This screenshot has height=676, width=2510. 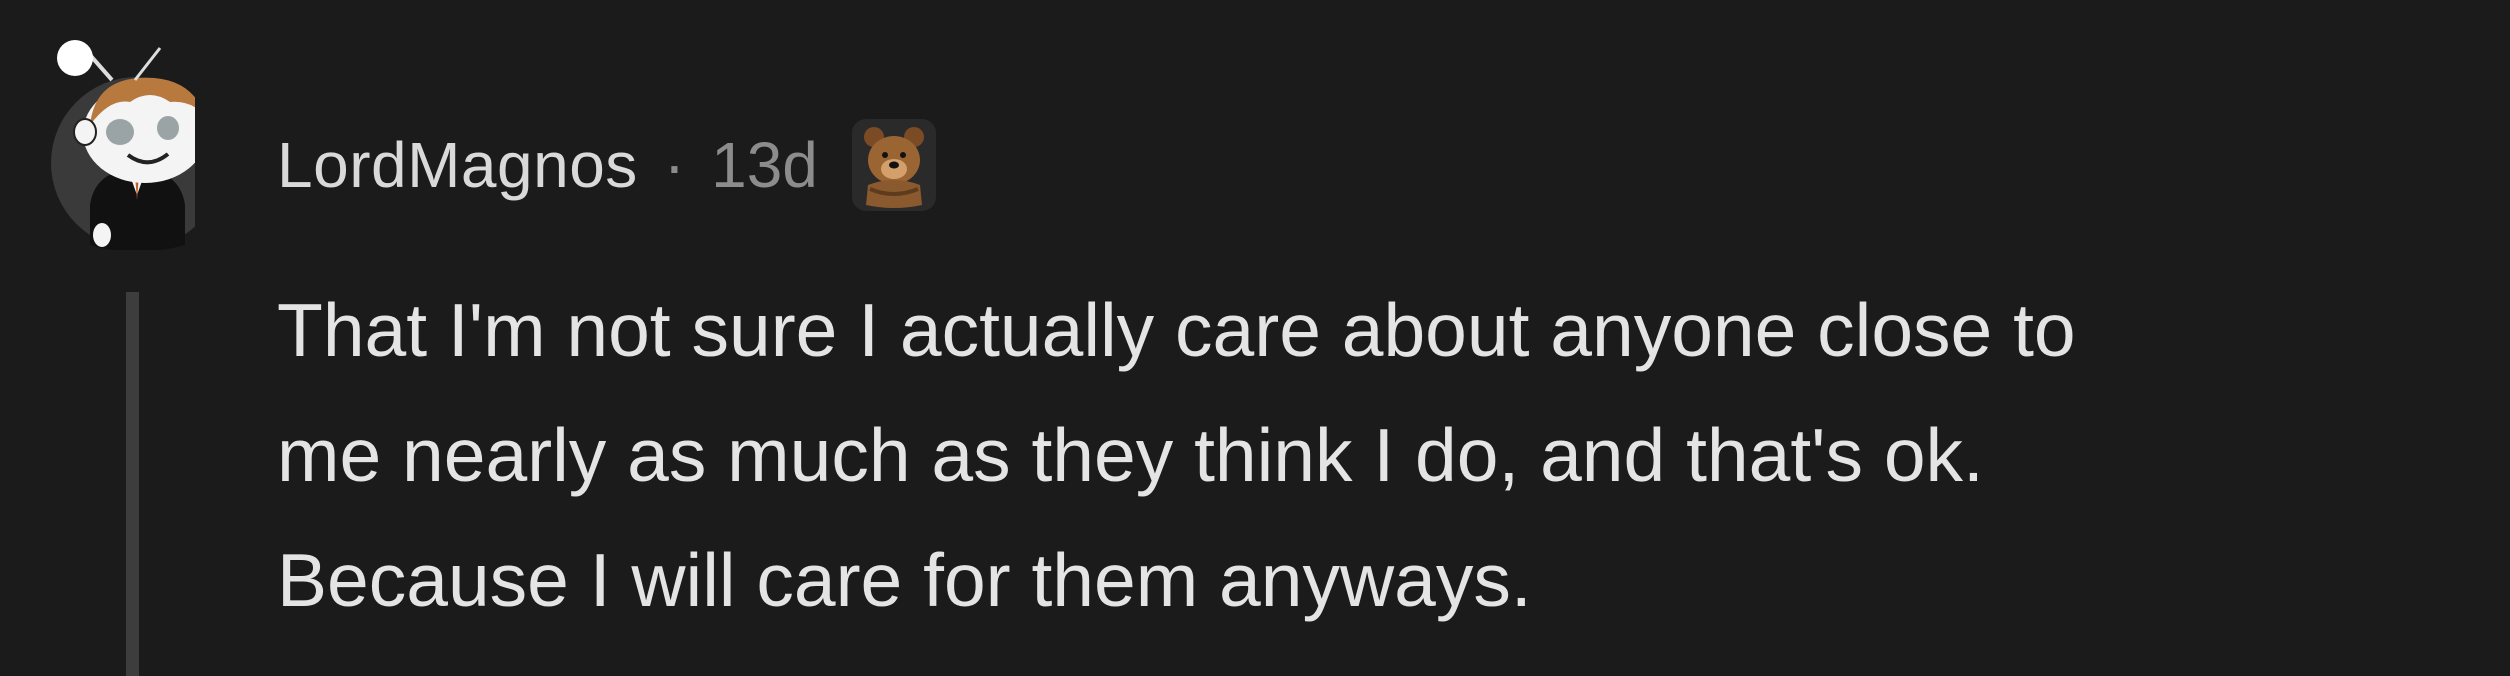 What do you see at coordinates (132, 484) in the screenshot?
I see `thread-collapse-line` at bounding box center [132, 484].